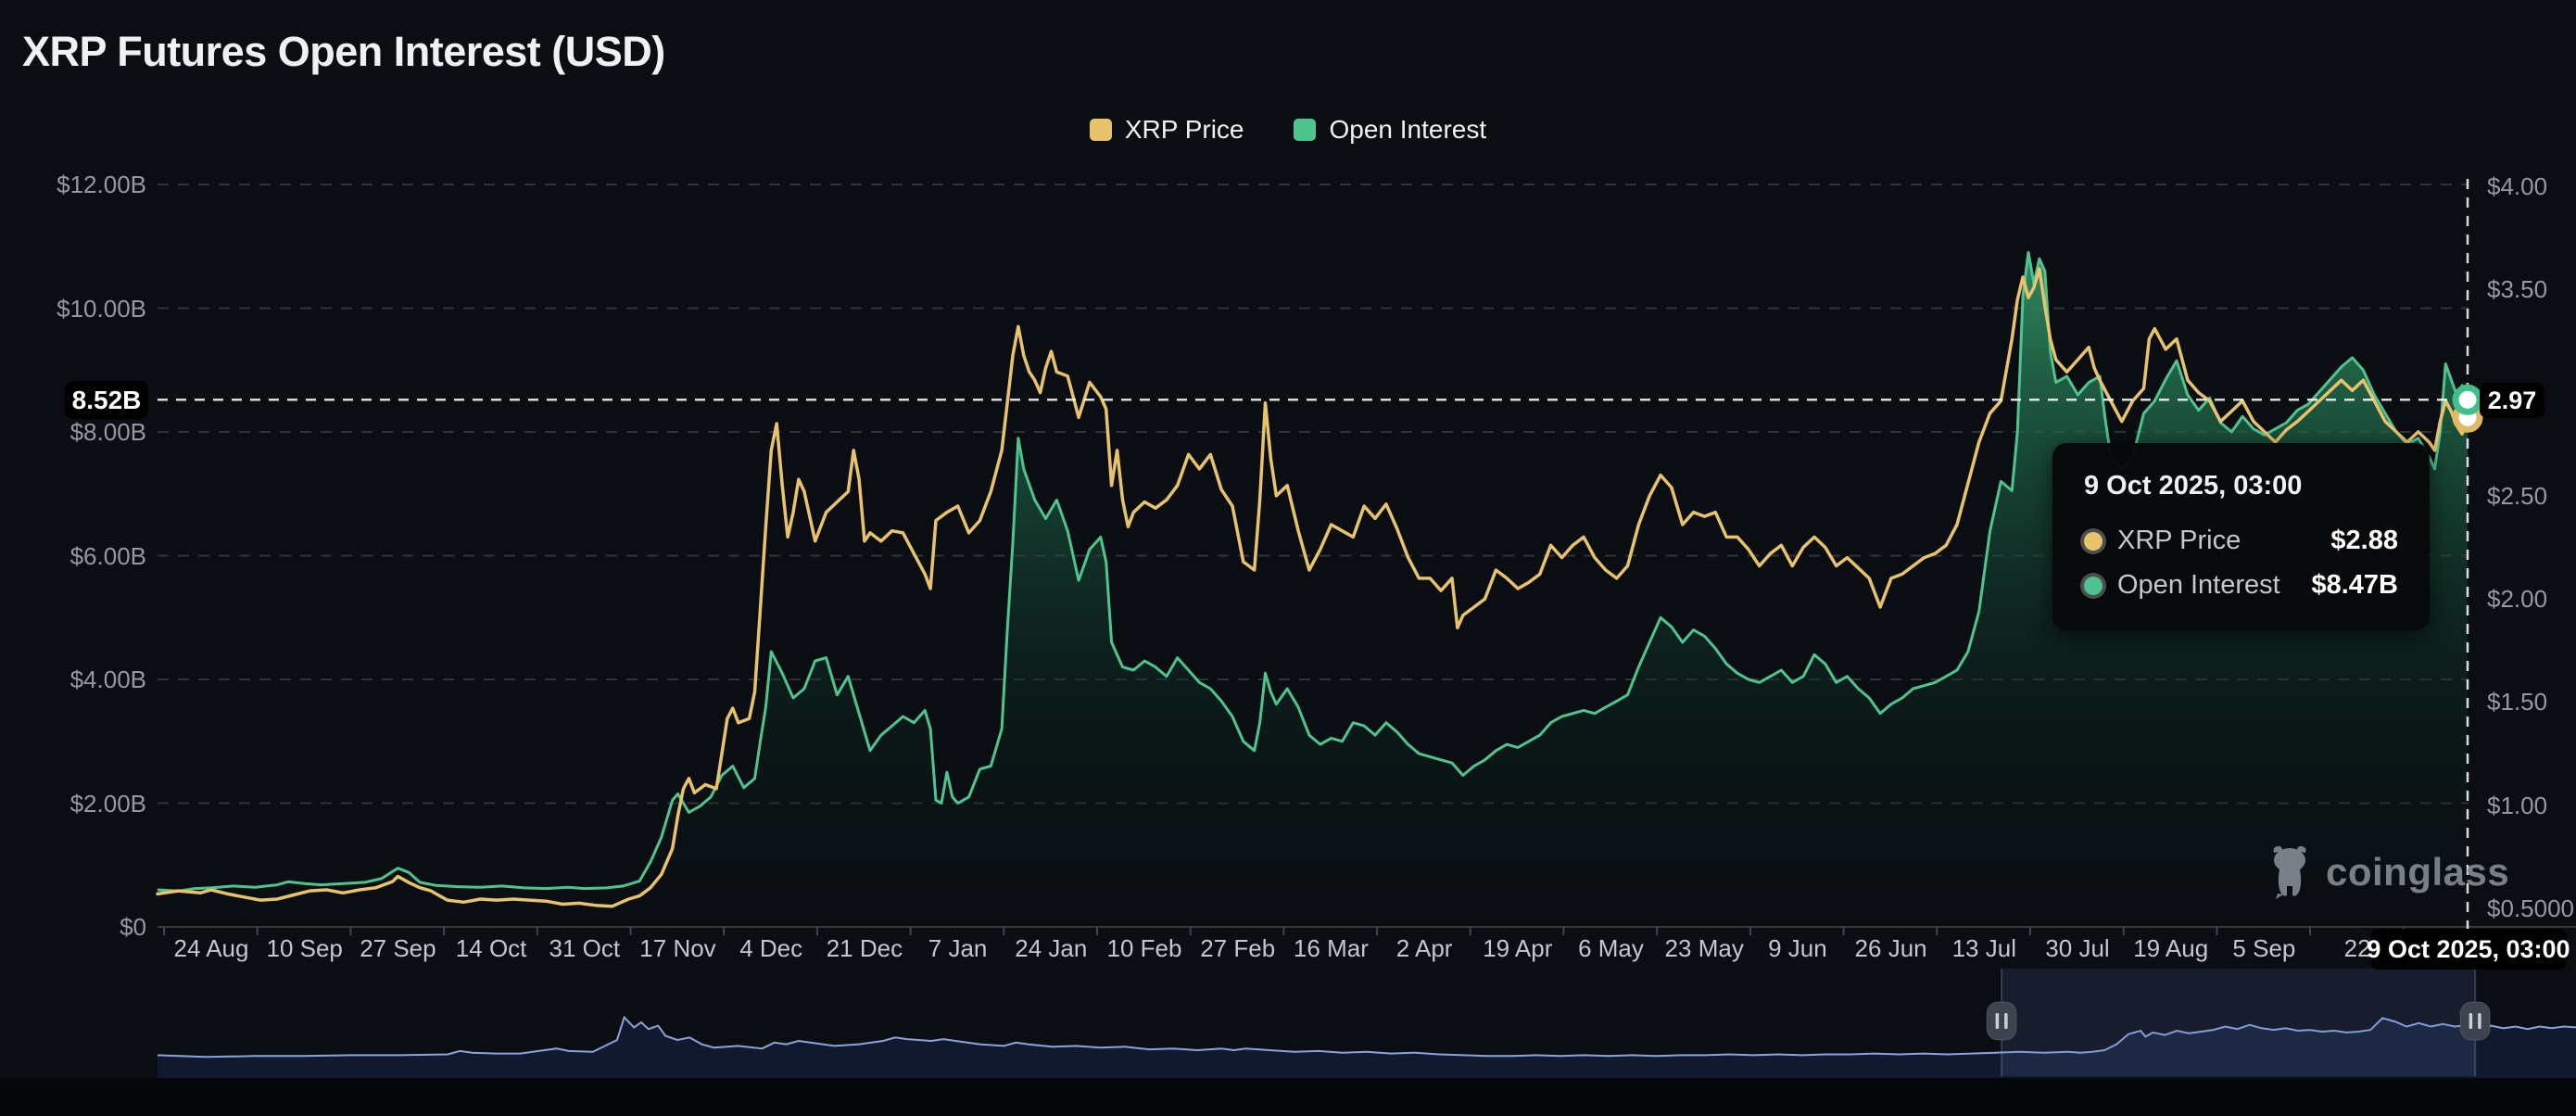 The height and width of the screenshot is (1116, 2576). I want to click on navigator-left-handle, so click(2001, 1021).